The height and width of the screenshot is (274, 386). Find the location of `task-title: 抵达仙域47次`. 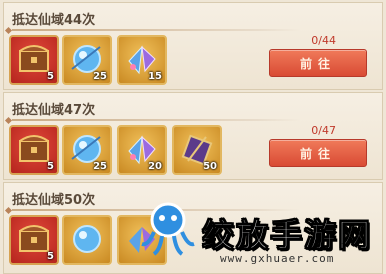

task-title: 抵达仙域47次 is located at coordinates (54, 110).